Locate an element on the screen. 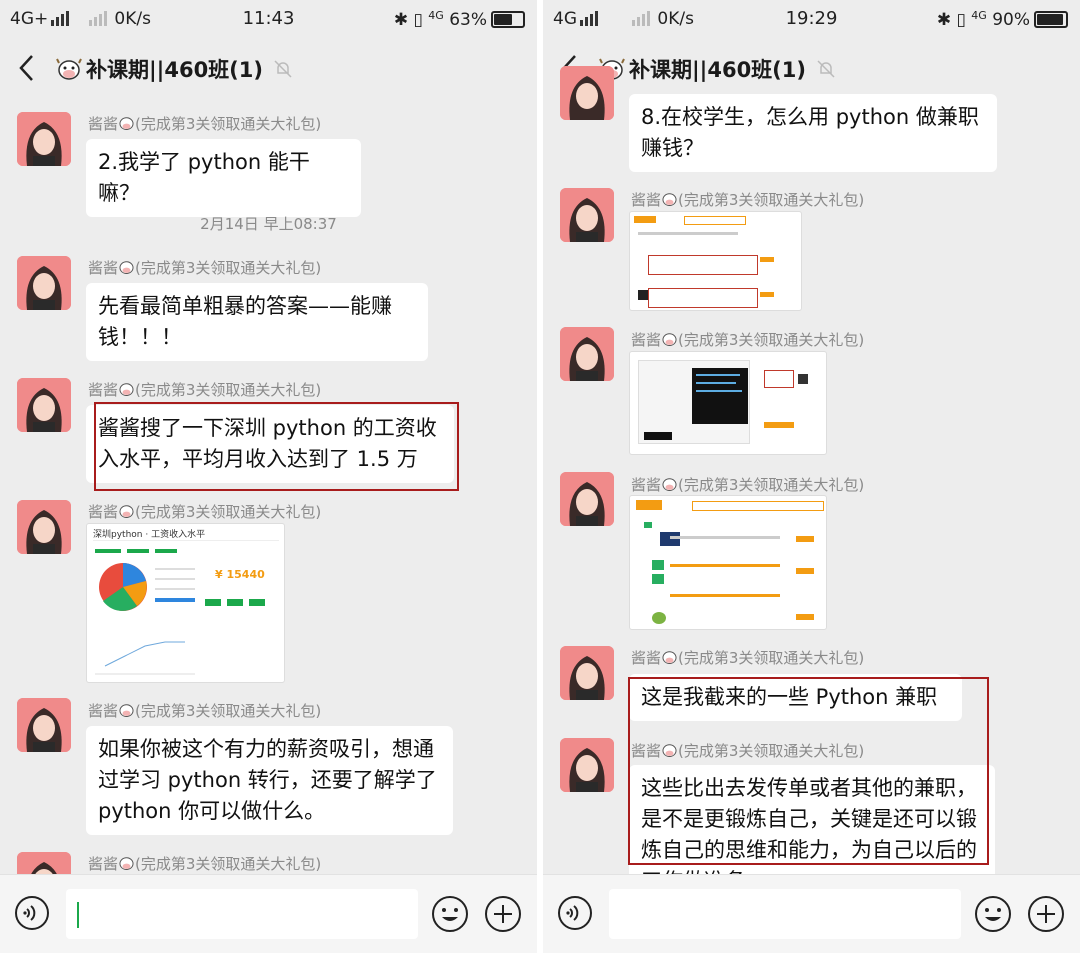  pie-chart-image is located at coordinates (123, 587).